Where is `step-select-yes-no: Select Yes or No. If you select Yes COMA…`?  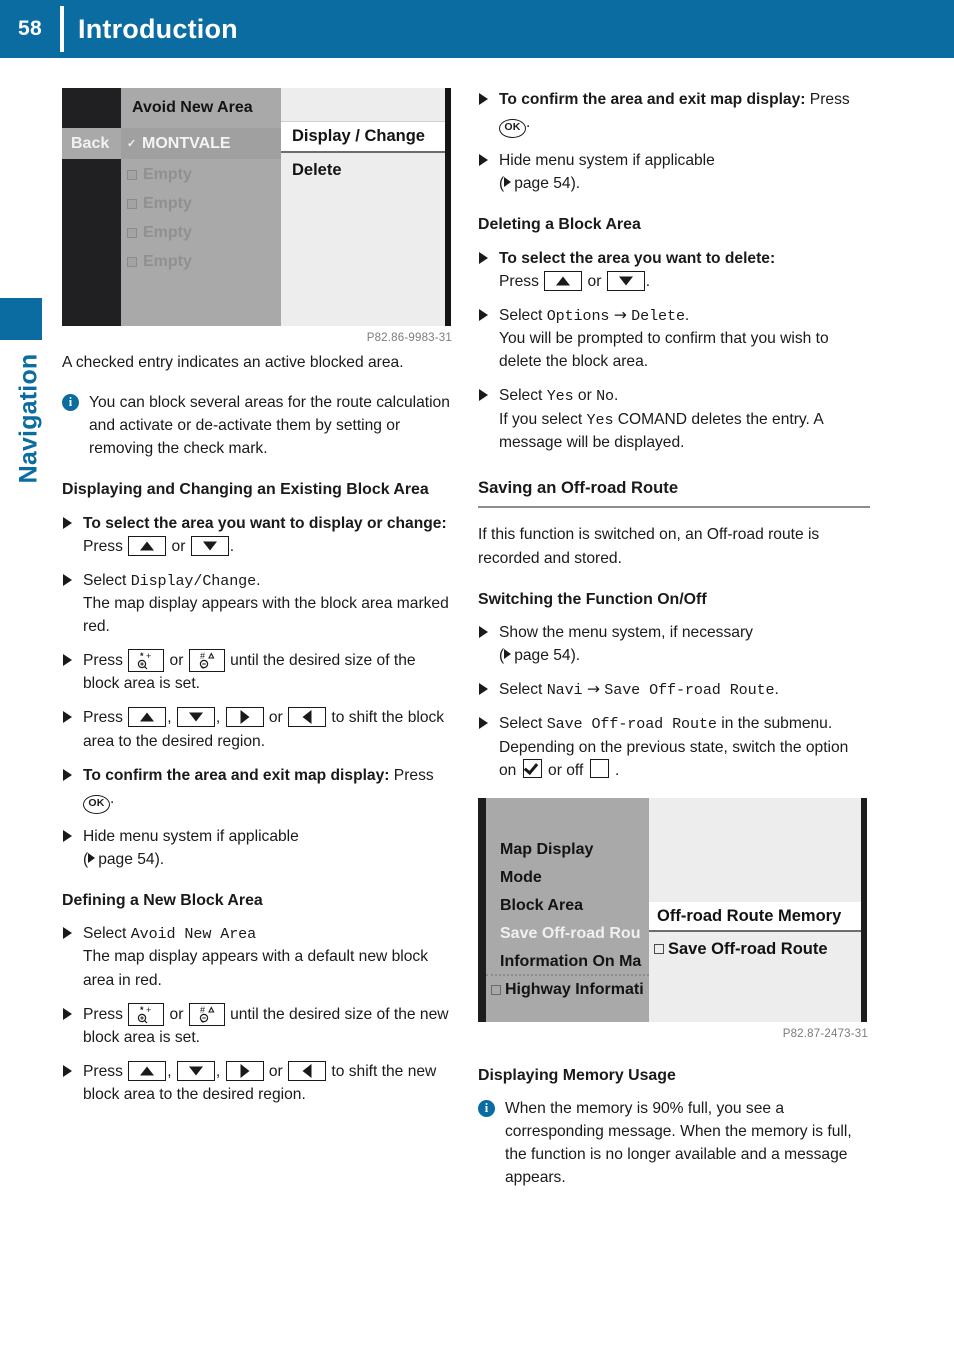 step-select-yes-no: Select Yes or No. If you select Yes COMA… is located at coordinates (674, 419).